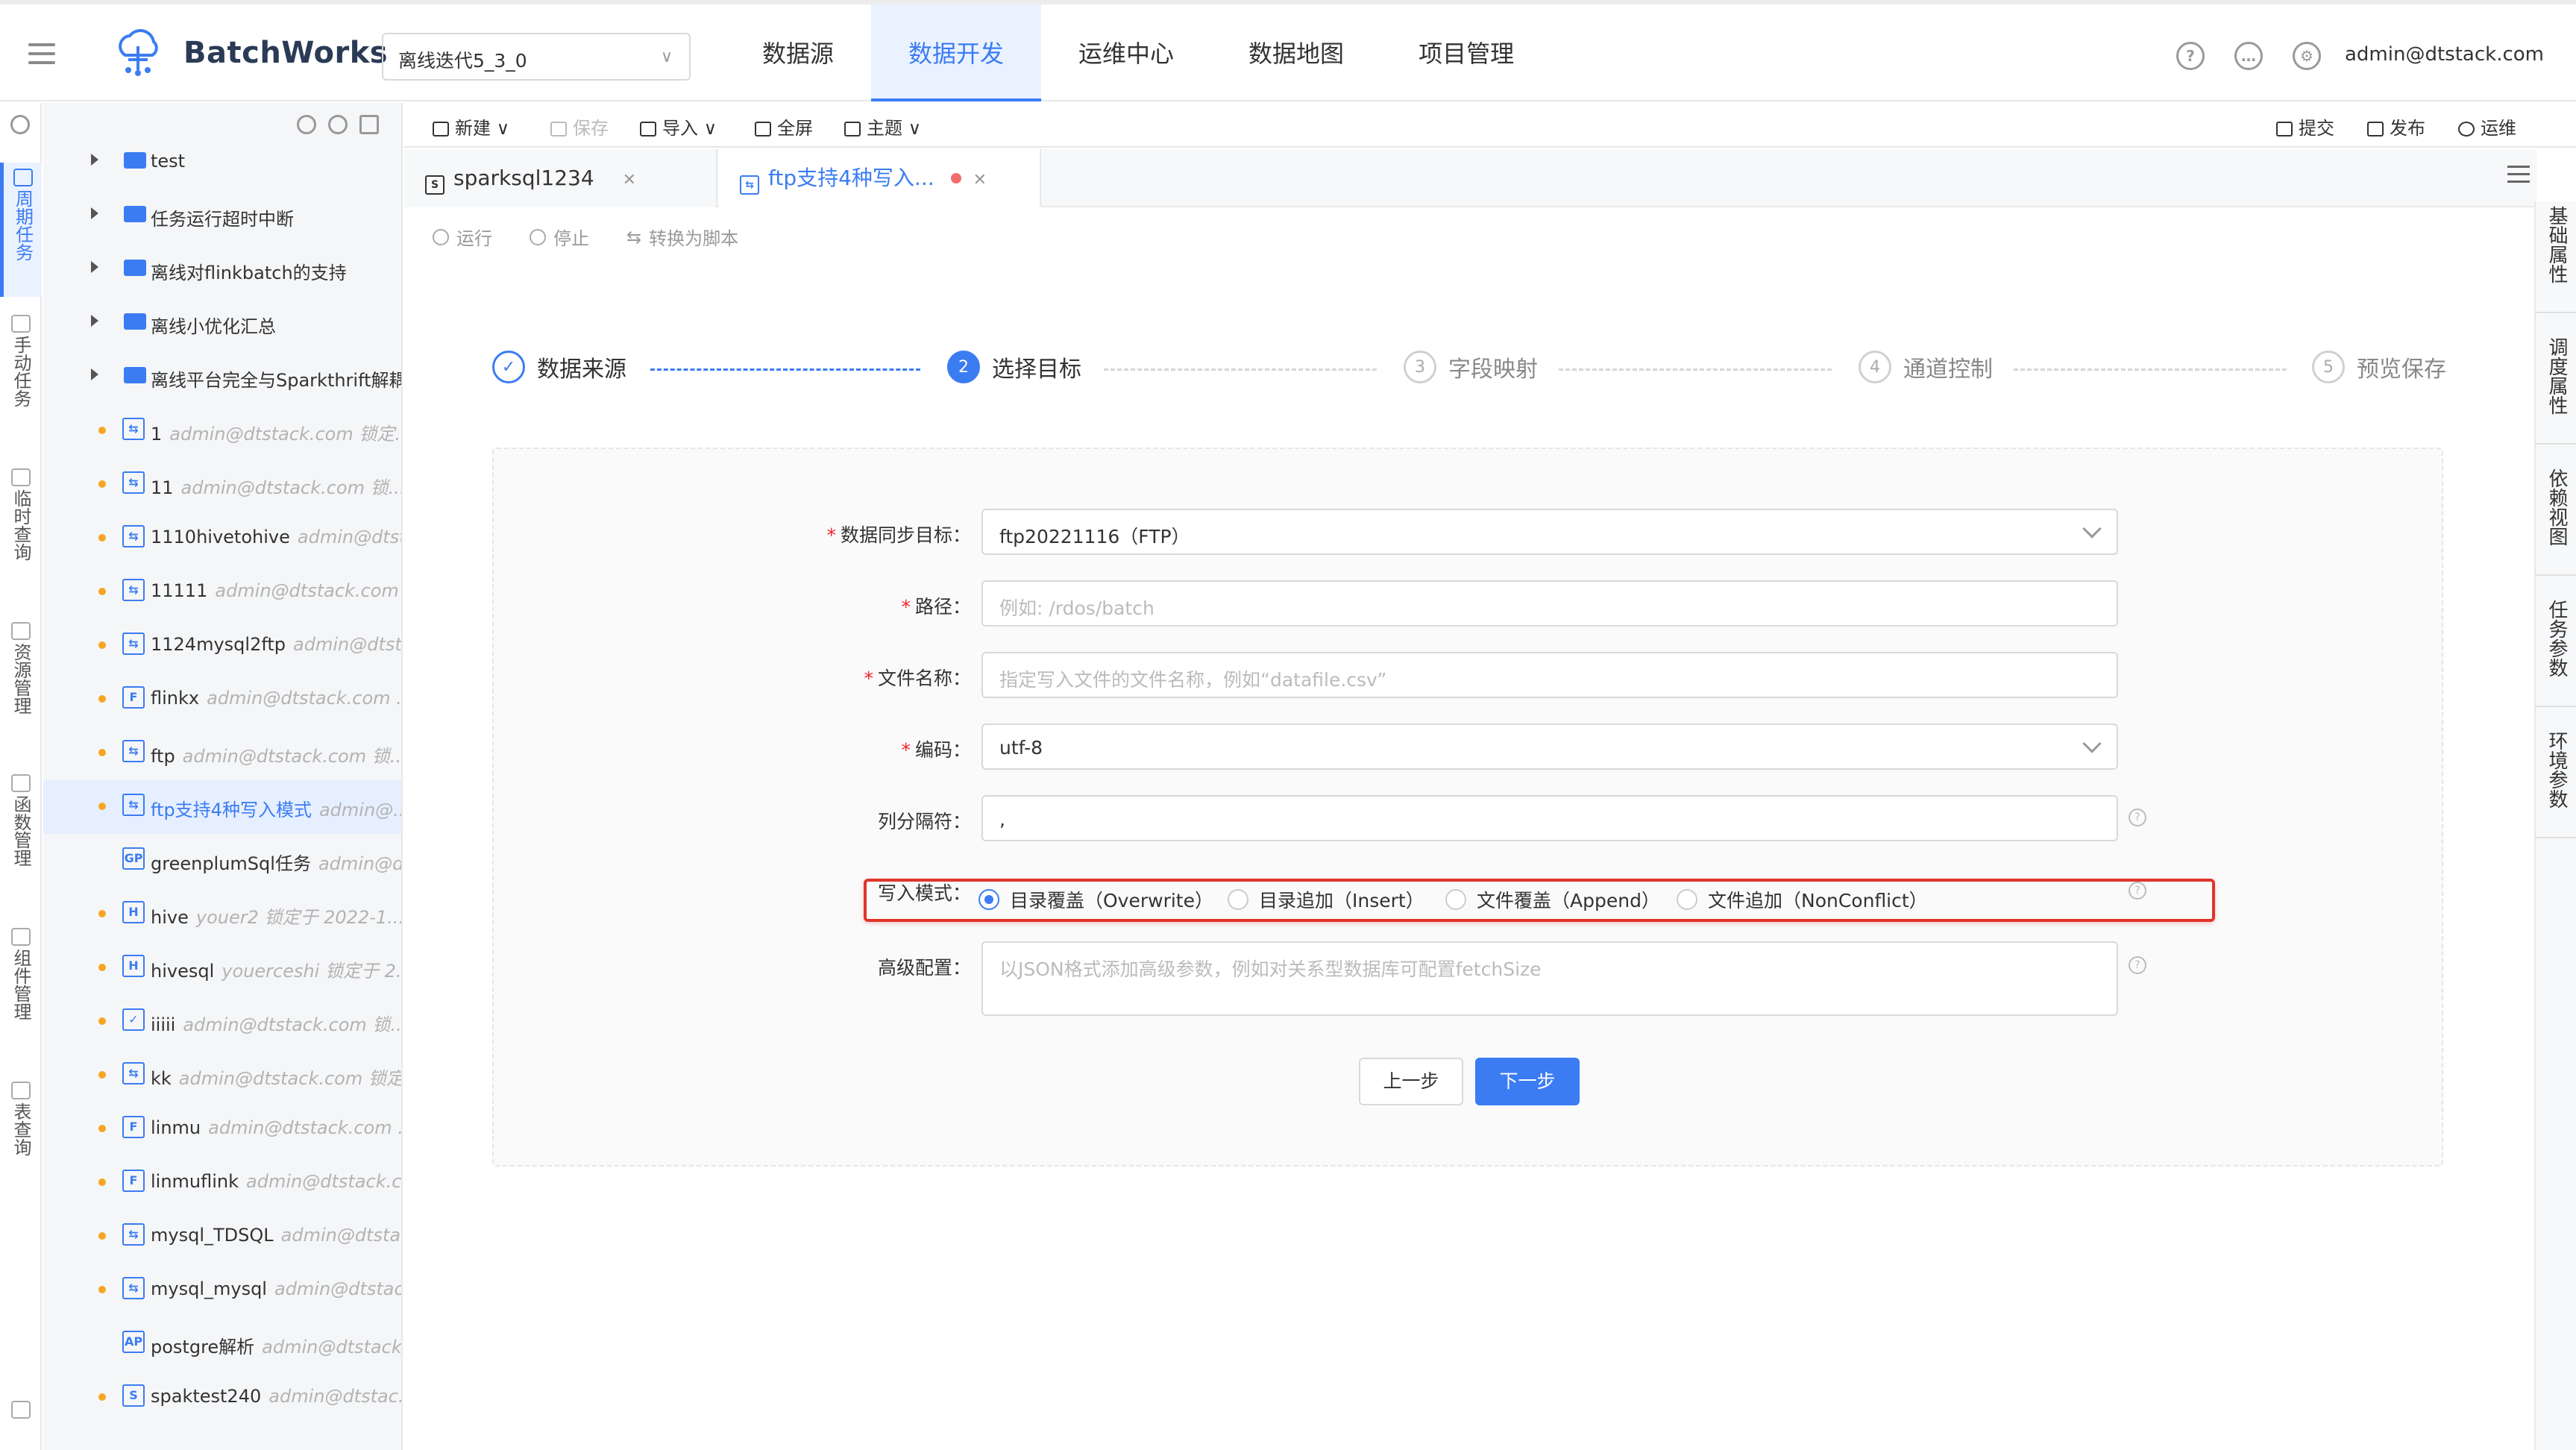  What do you see at coordinates (2556, 257) in the screenshot?
I see `rail-basic-props: 基础属性` at bounding box center [2556, 257].